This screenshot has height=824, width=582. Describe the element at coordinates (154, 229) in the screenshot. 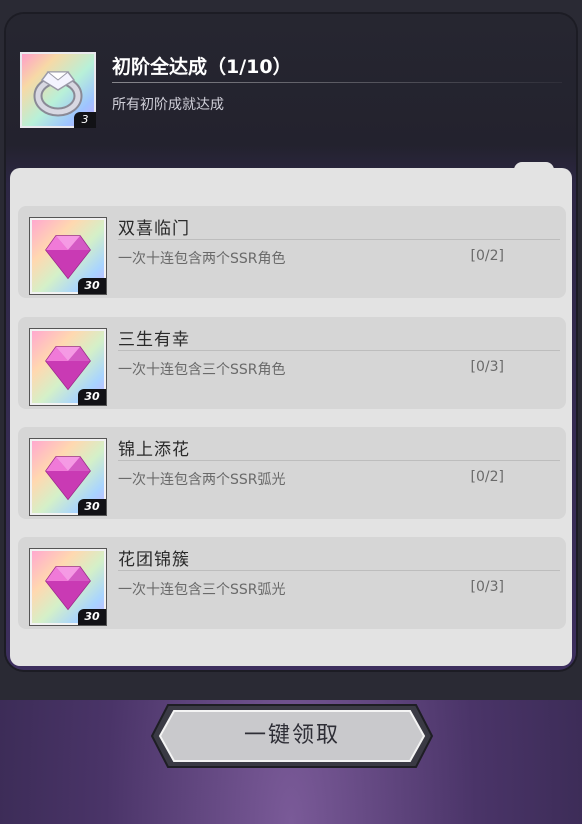

I see `item-title: 双喜临门` at that location.